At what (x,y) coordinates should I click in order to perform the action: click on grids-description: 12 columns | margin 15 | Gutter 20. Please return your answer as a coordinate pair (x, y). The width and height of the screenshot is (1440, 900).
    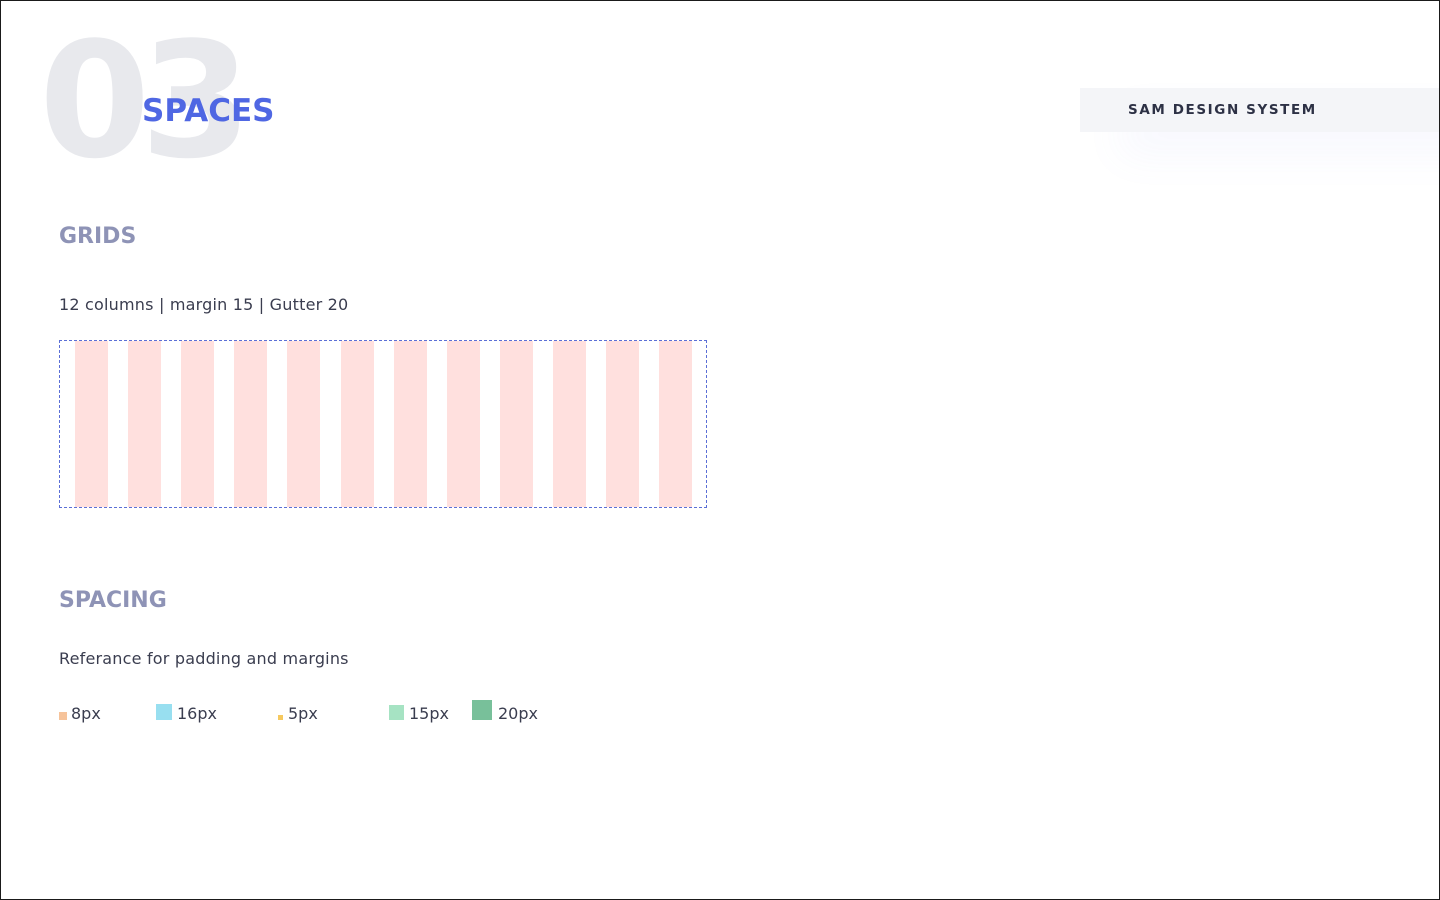
    Looking at the image, I should click on (204, 304).